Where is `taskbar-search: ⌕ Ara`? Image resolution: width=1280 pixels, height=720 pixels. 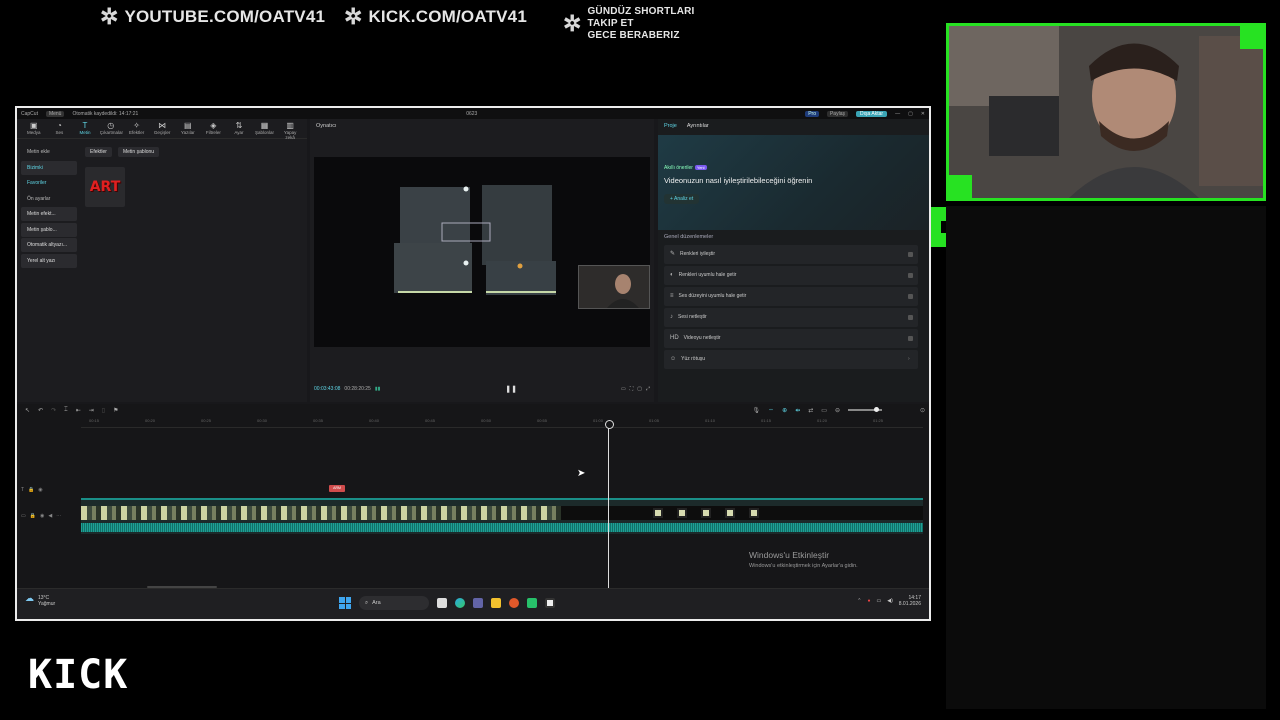
taskbar-search: ⌕ Ara is located at coordinates (394, 603).